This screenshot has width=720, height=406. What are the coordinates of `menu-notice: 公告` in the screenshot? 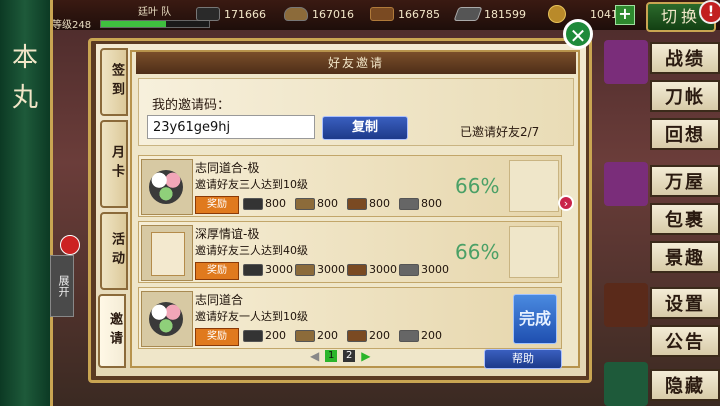 It's located at (685, 341).